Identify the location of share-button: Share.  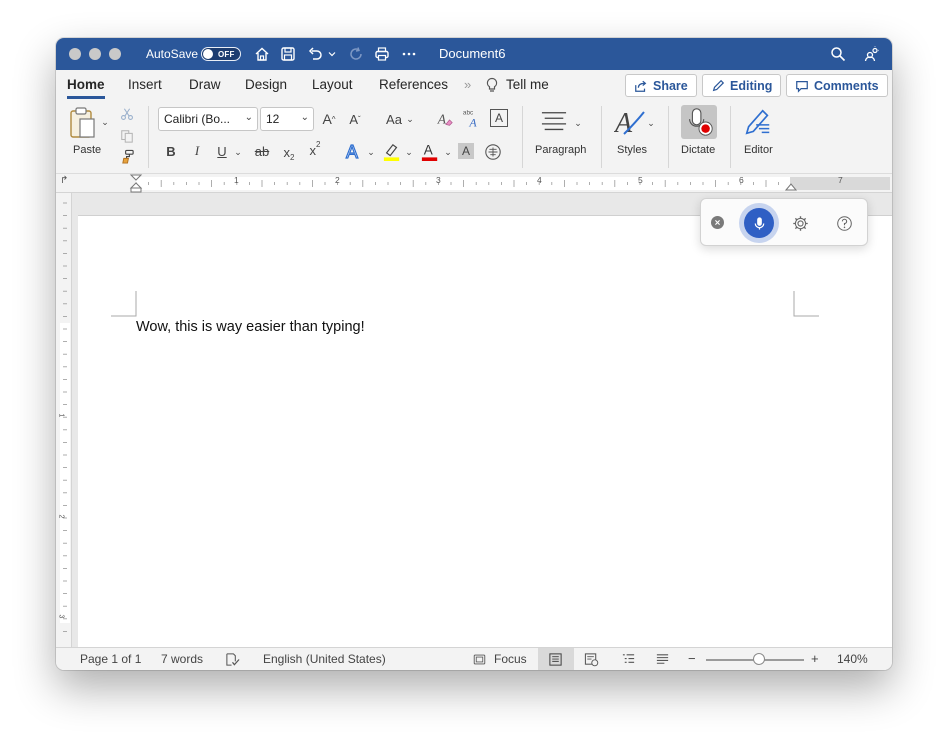
(661, 85).